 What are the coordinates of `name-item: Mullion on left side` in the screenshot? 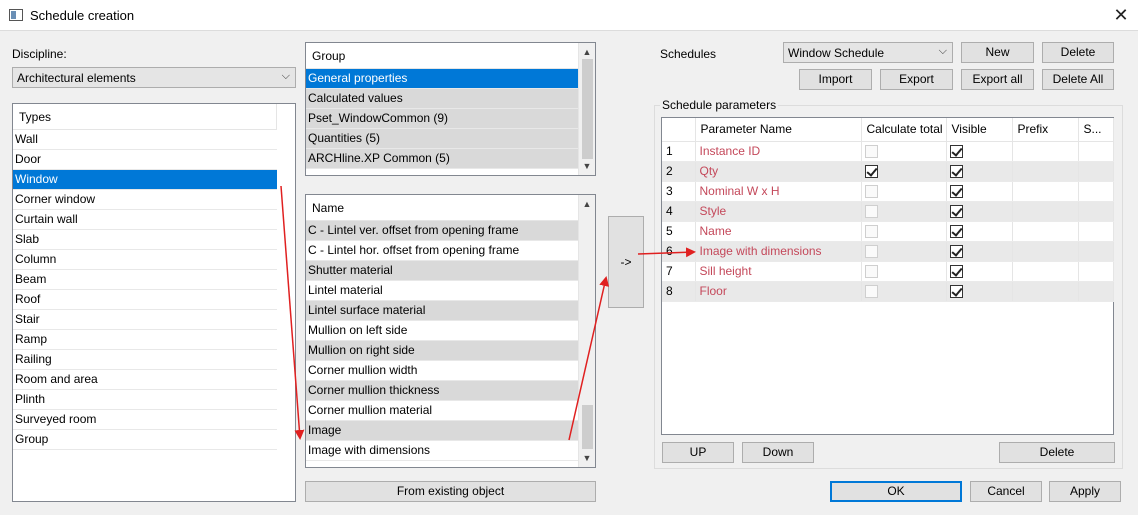 It's located at (442, 331).